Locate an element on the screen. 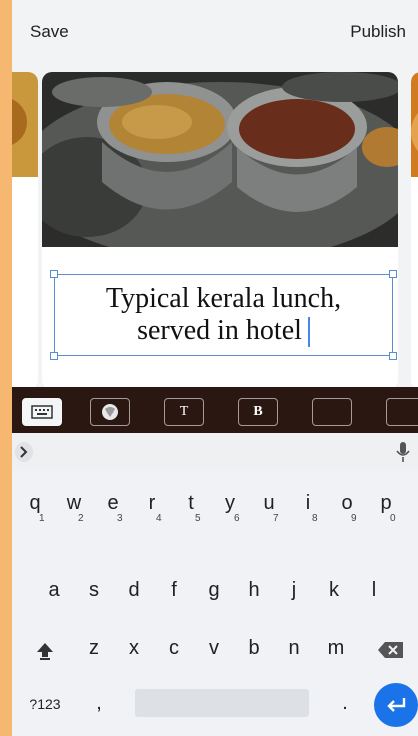 The width and height of the screenshot is (418, 736). text-cursor is located at coordinates (308, 332).